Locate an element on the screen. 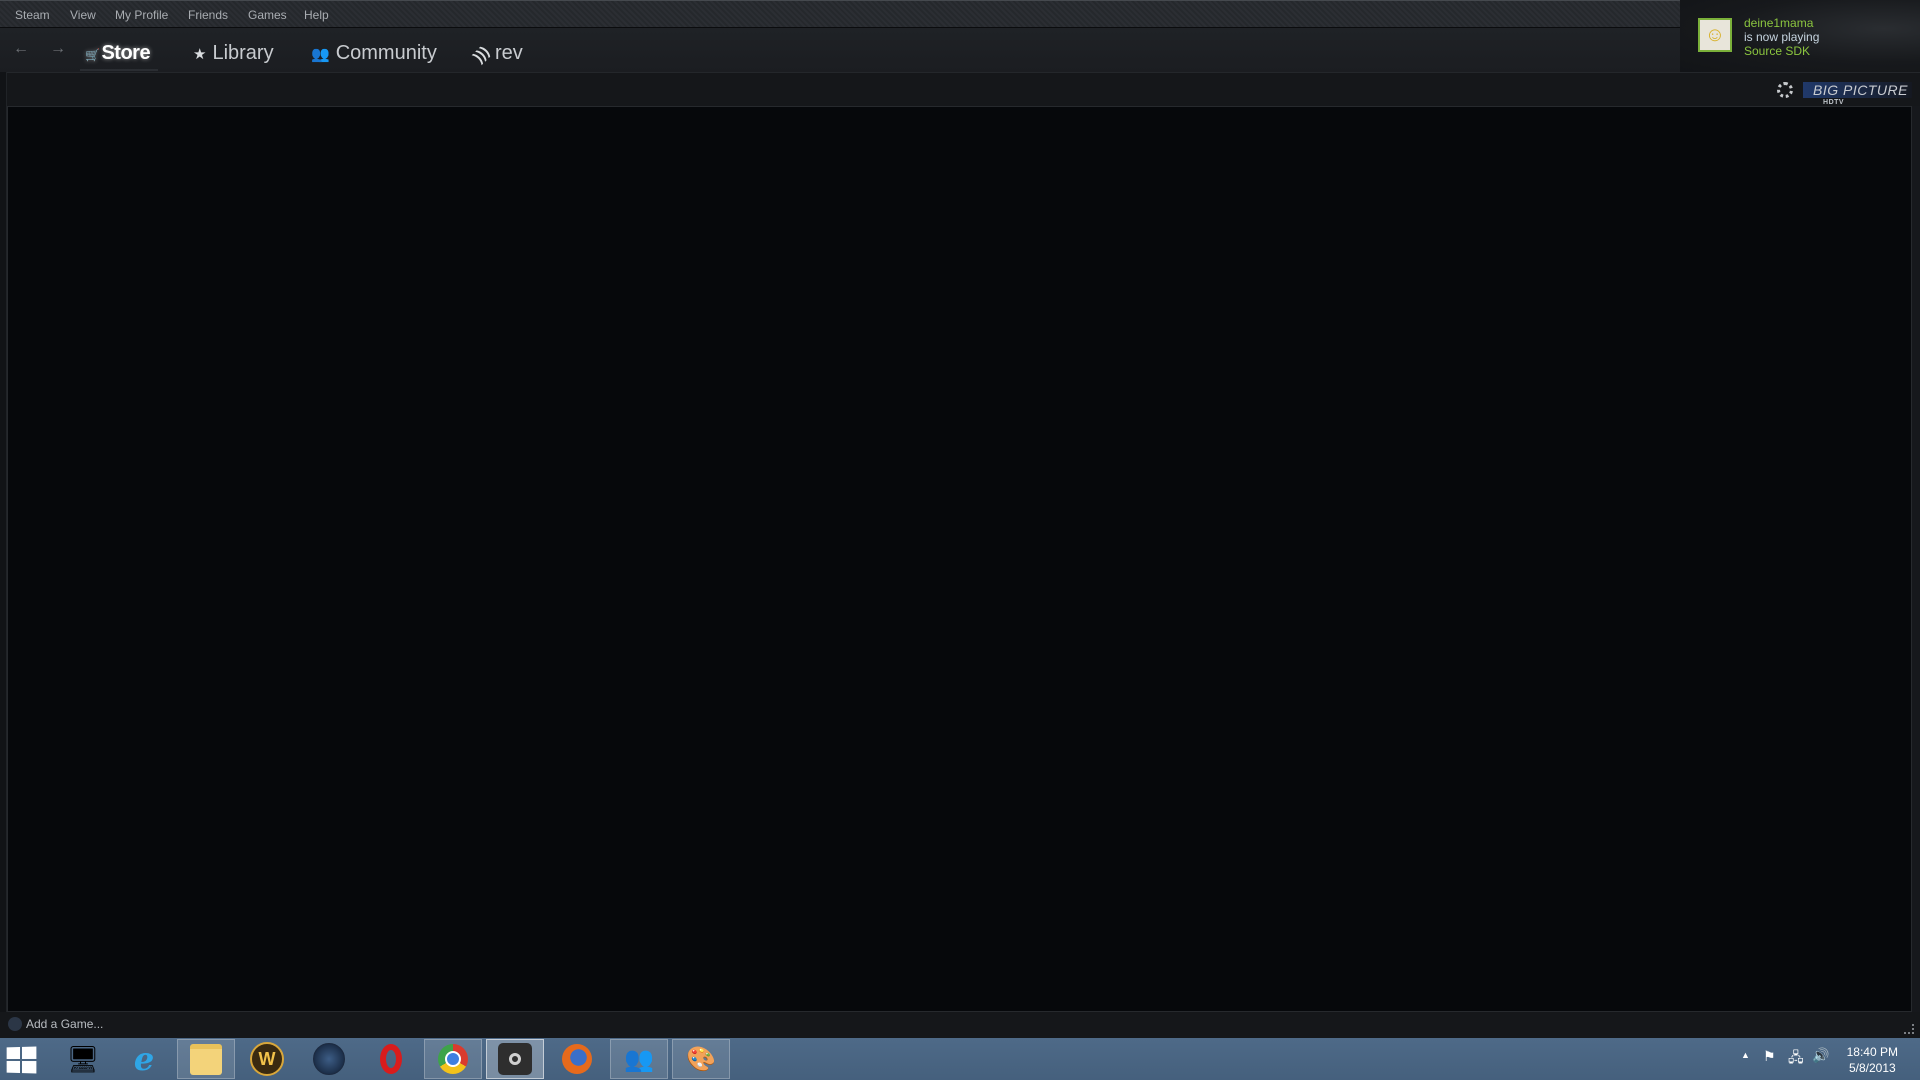 The height and width of the screenshot is (1080, 1920). back-button: ← is located at coordinates (21, 49).